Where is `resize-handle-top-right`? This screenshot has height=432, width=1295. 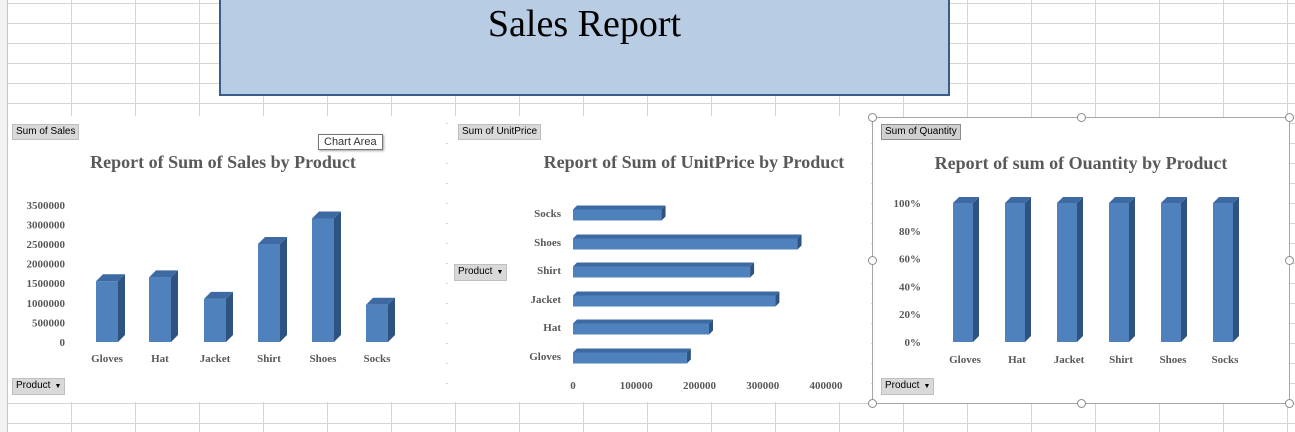
resize-handle-top-right is located at coordinates (1289, 117).